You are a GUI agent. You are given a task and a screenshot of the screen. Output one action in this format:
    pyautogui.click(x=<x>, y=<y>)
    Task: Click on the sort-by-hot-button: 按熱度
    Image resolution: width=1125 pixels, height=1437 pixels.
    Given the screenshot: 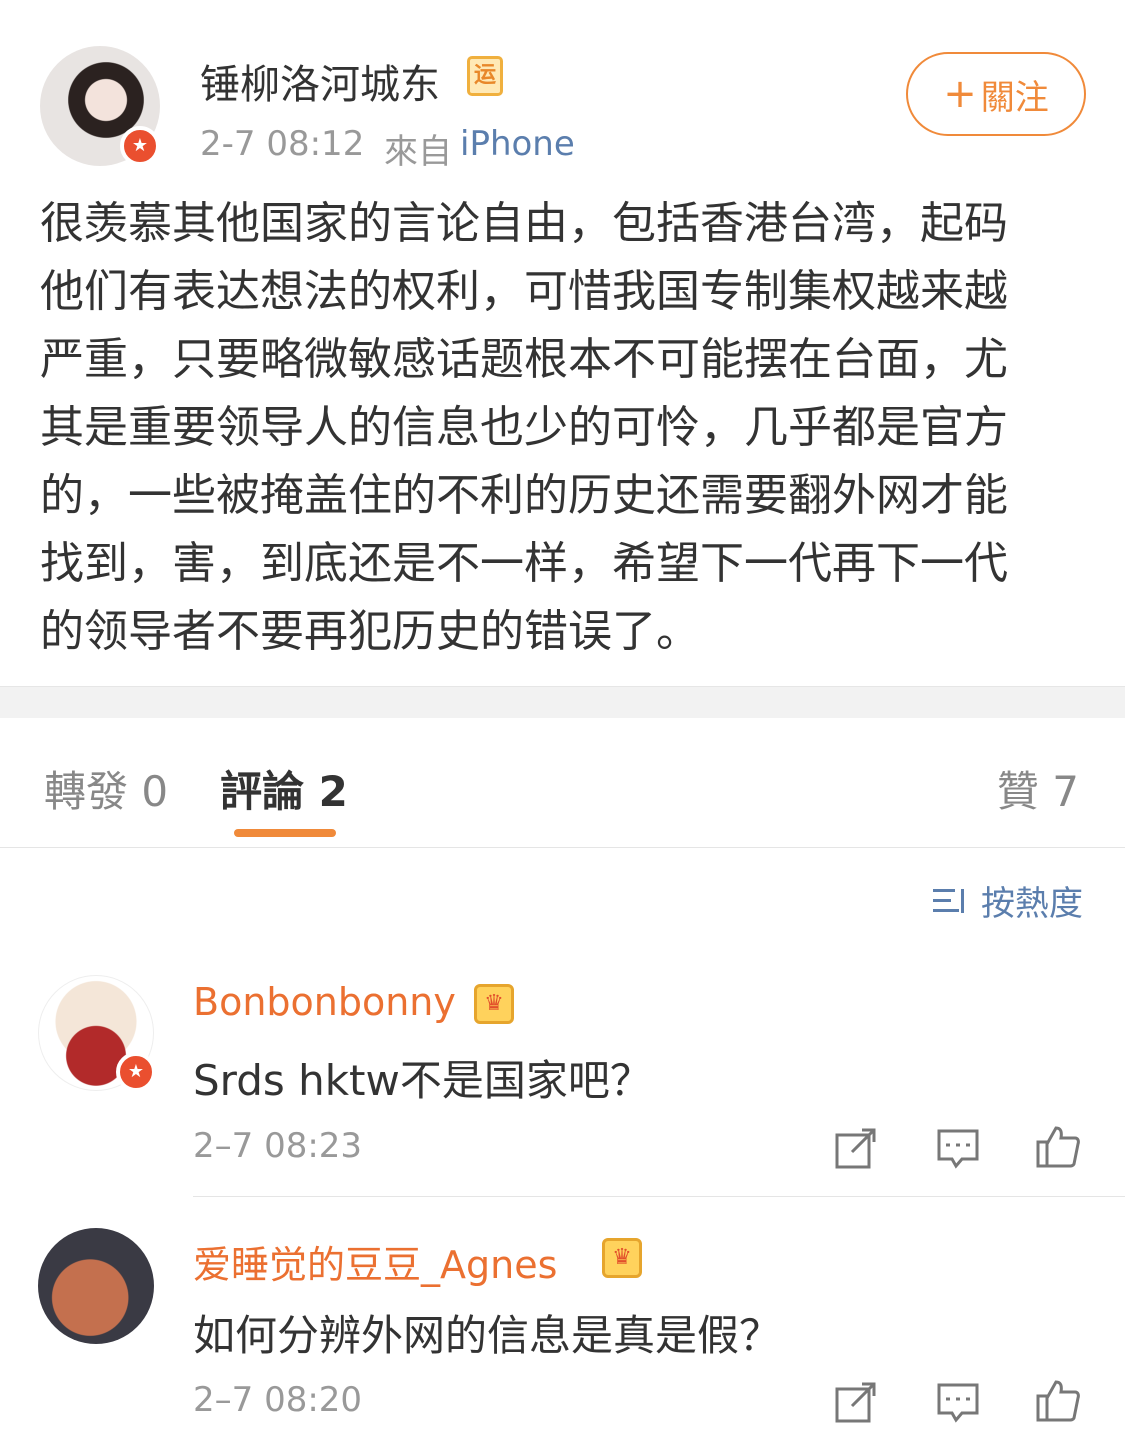 What is the action you would take?
    pyautogui.click(x=1008, y=900)
    